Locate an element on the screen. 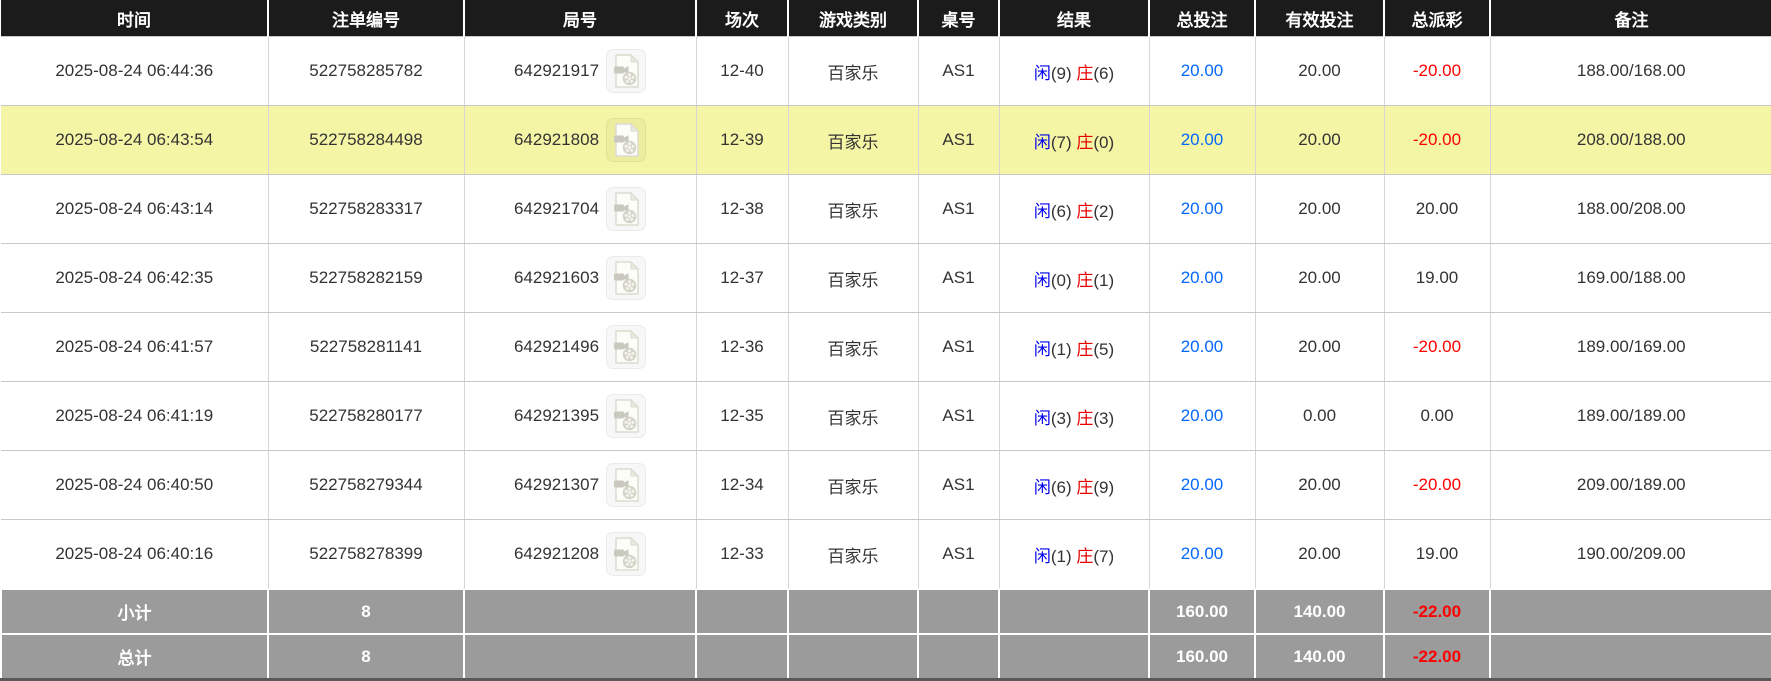 Image resolution: width=1771 pixels, height=681 pixels. grand-total-empty-remark is located at coordinates (1630, 657).